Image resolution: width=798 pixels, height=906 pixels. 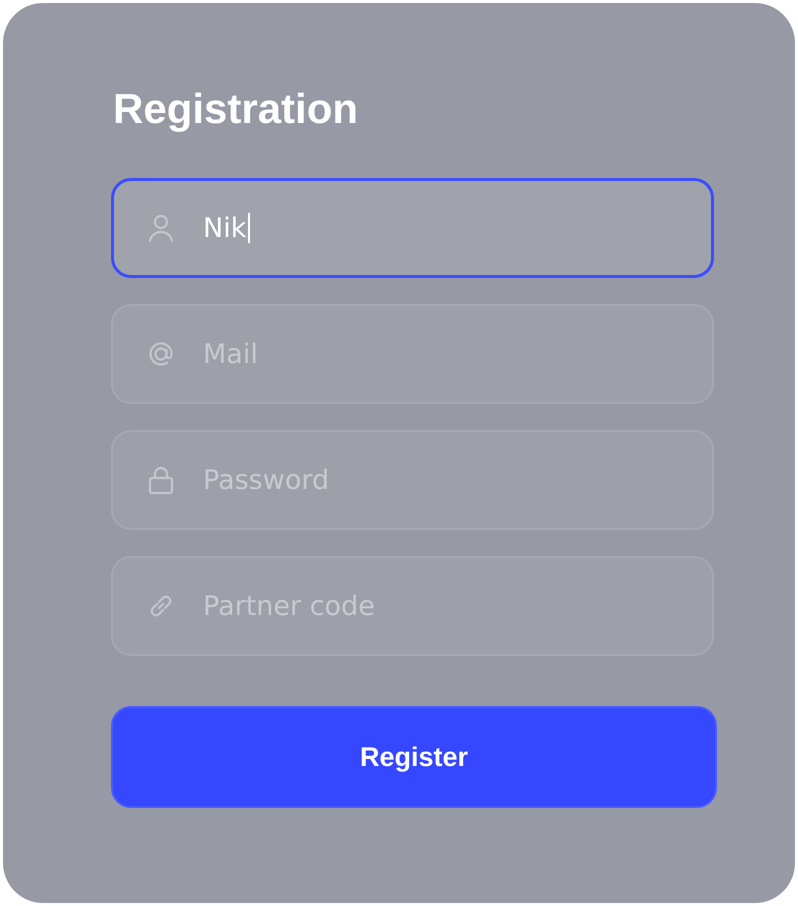 I want to click on register-button: Register, so click(x=414, y=757).